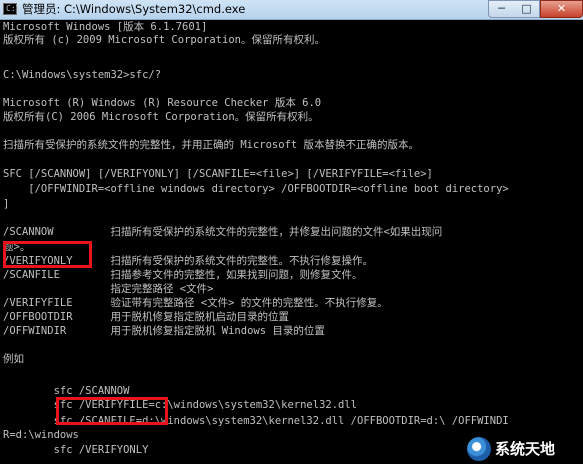 The height and width of the screenshot is (464, 583). Describe the element at coordinates (479, 449) in the screenshot. I see `site-logo-icon` at that location.